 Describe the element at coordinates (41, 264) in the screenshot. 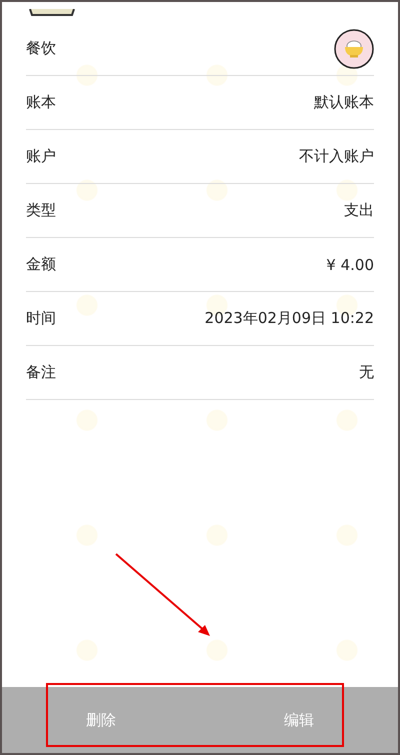

I see `field-label: 金额` at that location.